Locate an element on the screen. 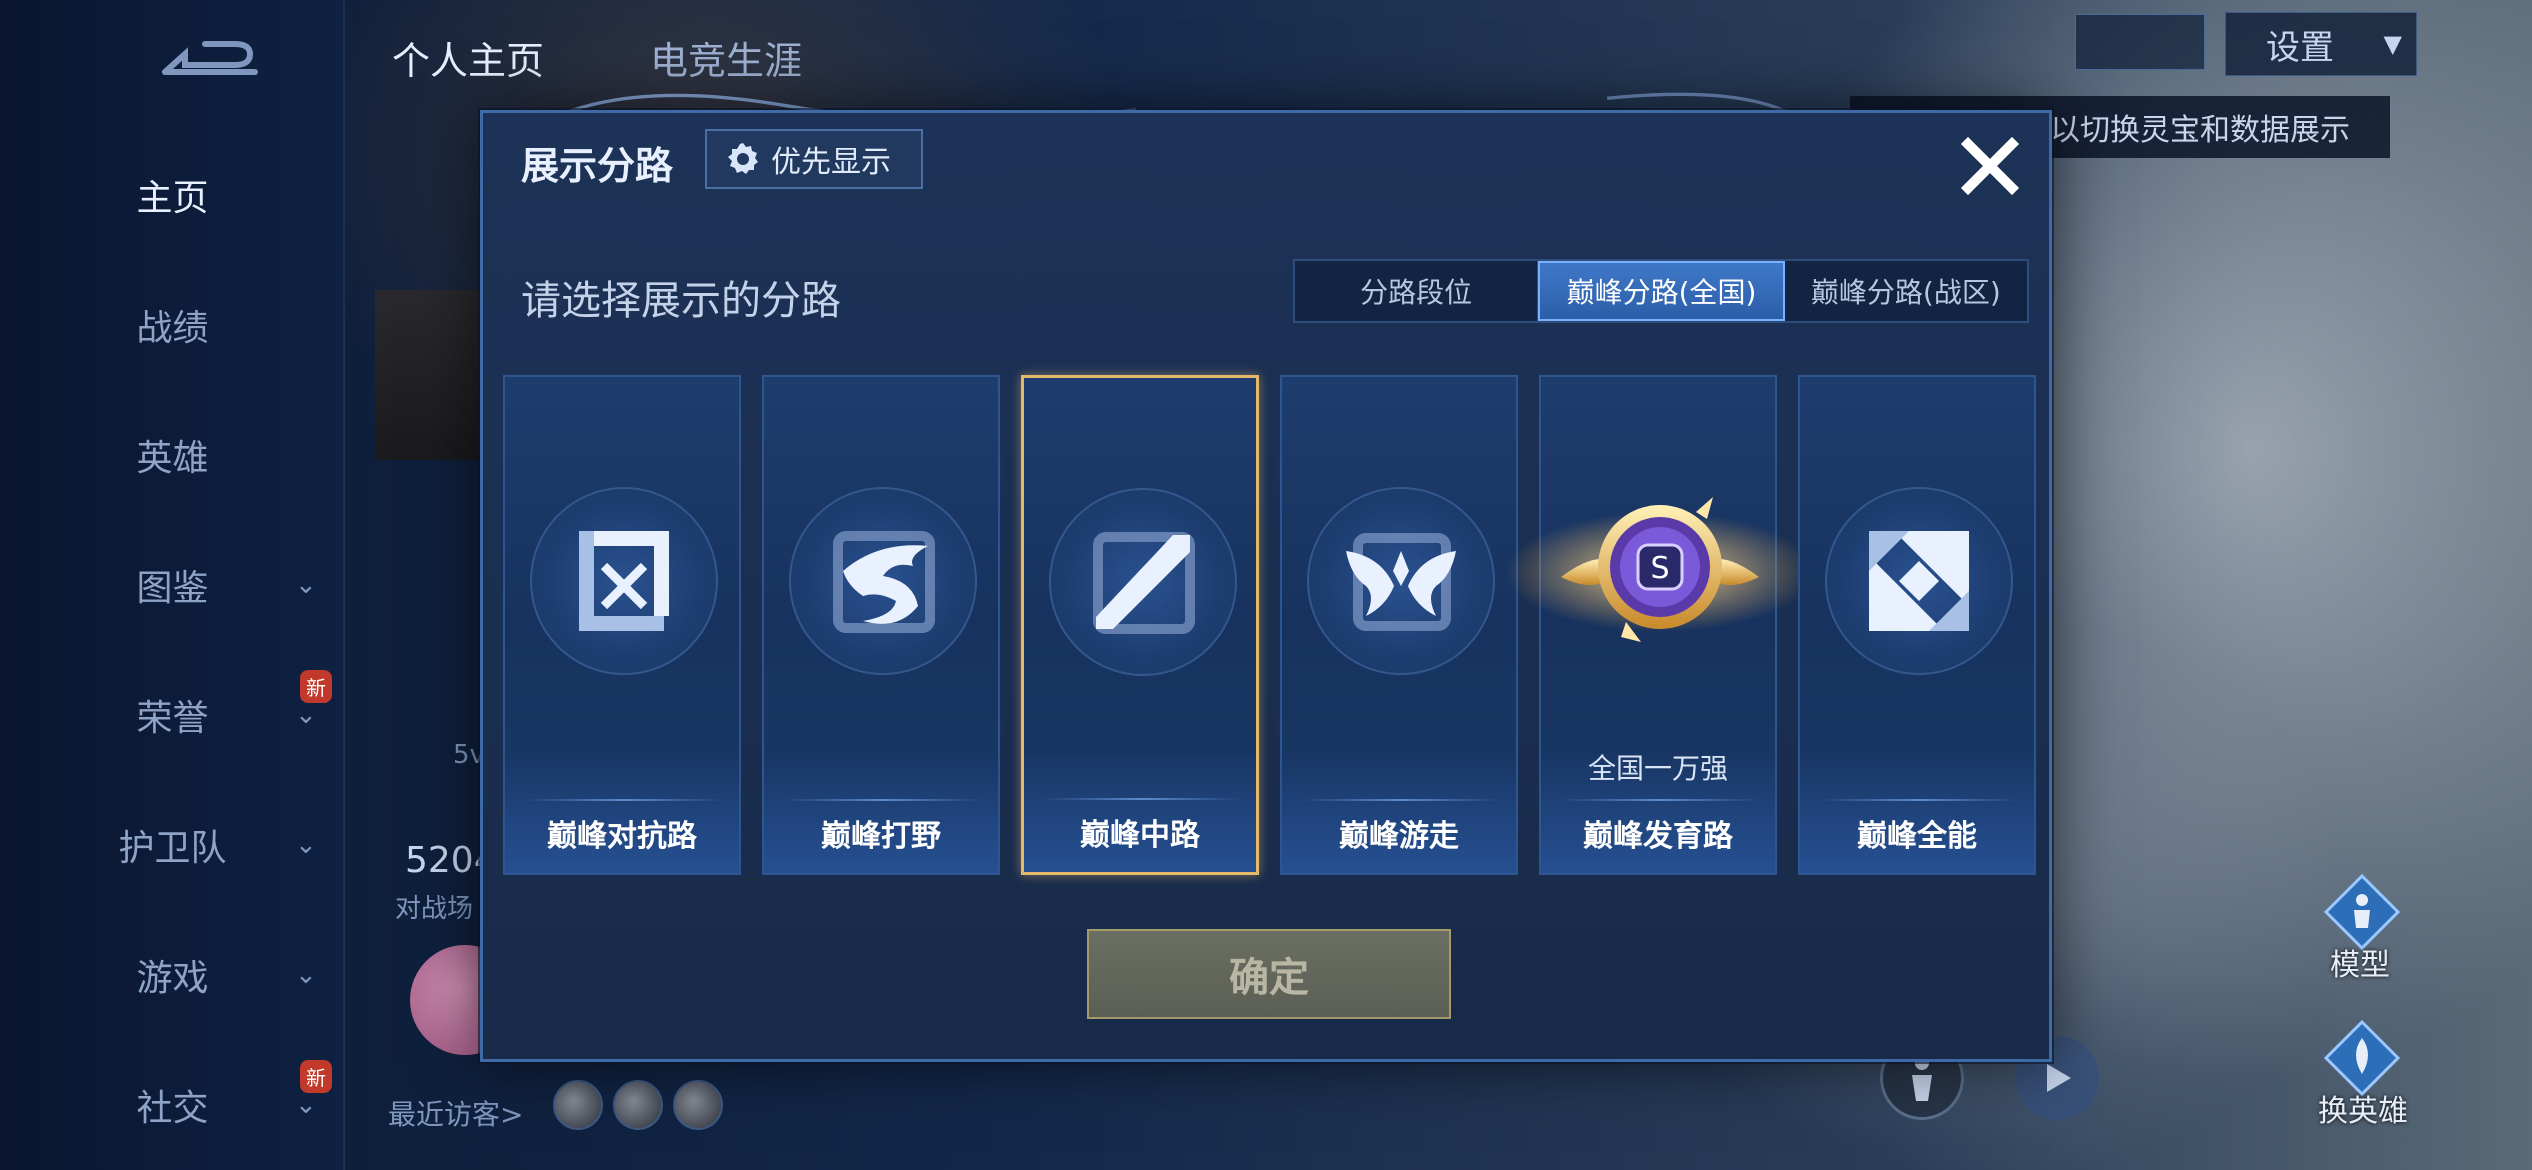 The height and width of the screenshot is (1170, 2532). route-card-top: 巅峰对抗路 is located at coordinates (622, 625).